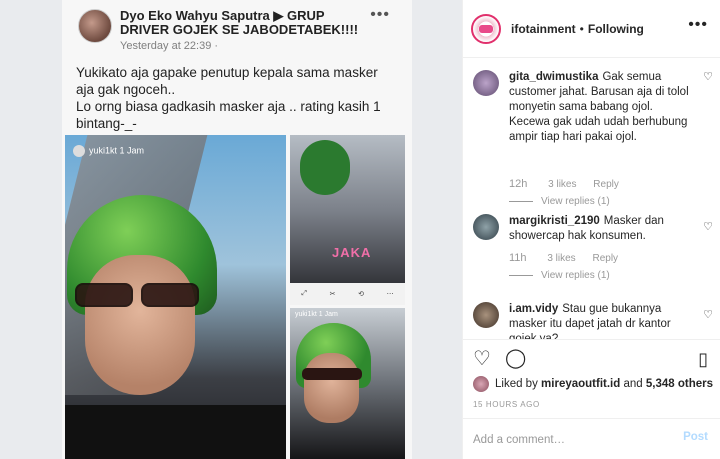 This screenshot has height=459, width=720. I want to click on photo-story-user-2: yuki1kt 1 Jam, so click(316, 314).